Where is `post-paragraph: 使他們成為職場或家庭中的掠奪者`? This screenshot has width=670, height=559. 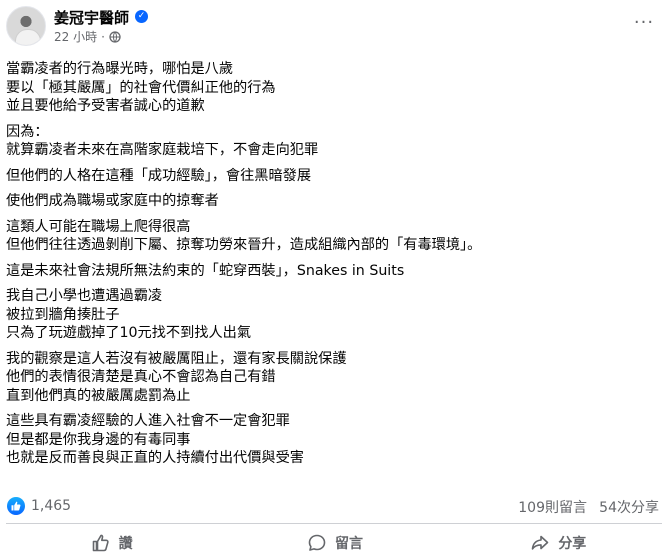 post-paragraph: 使他們成為職場或家庭中的掠奪者 is located at coordinates (112, 201).